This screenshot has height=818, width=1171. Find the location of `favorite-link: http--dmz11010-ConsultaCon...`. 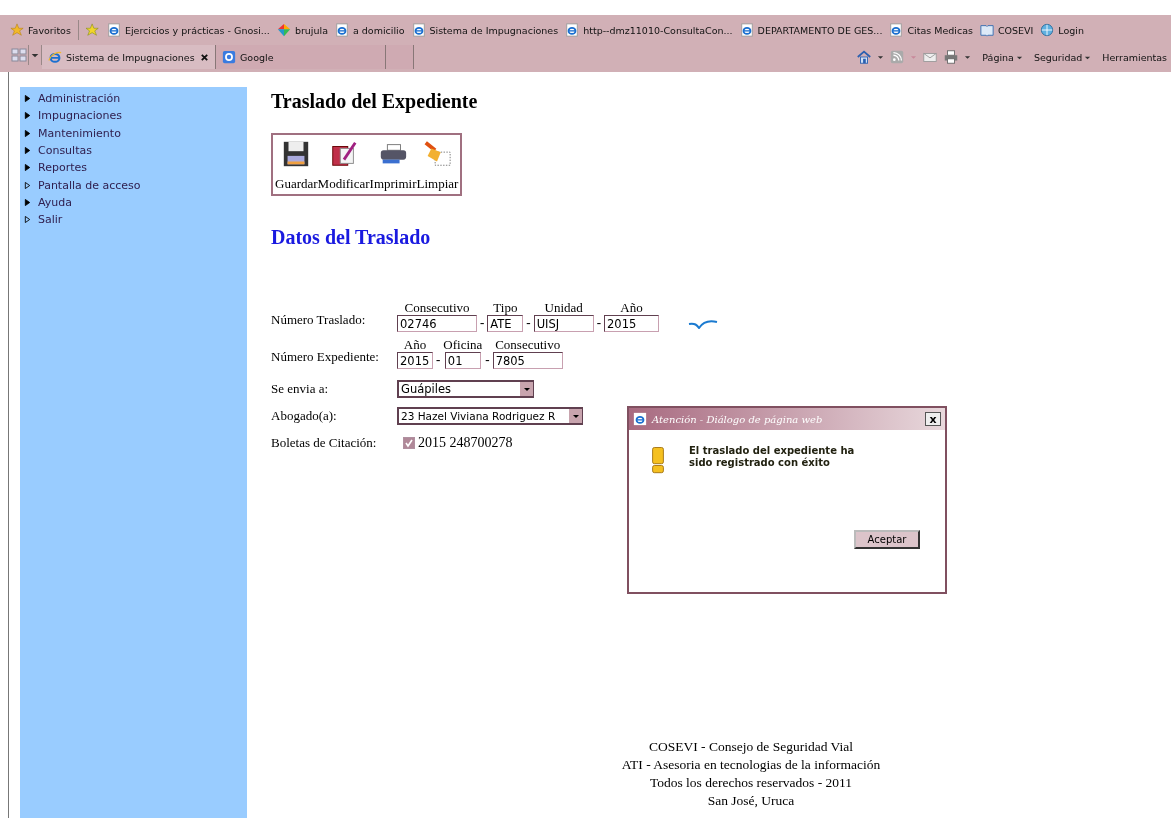

favorite-link: http--dmz11010-ConsultaCon... is located at coordinates (649, 30).